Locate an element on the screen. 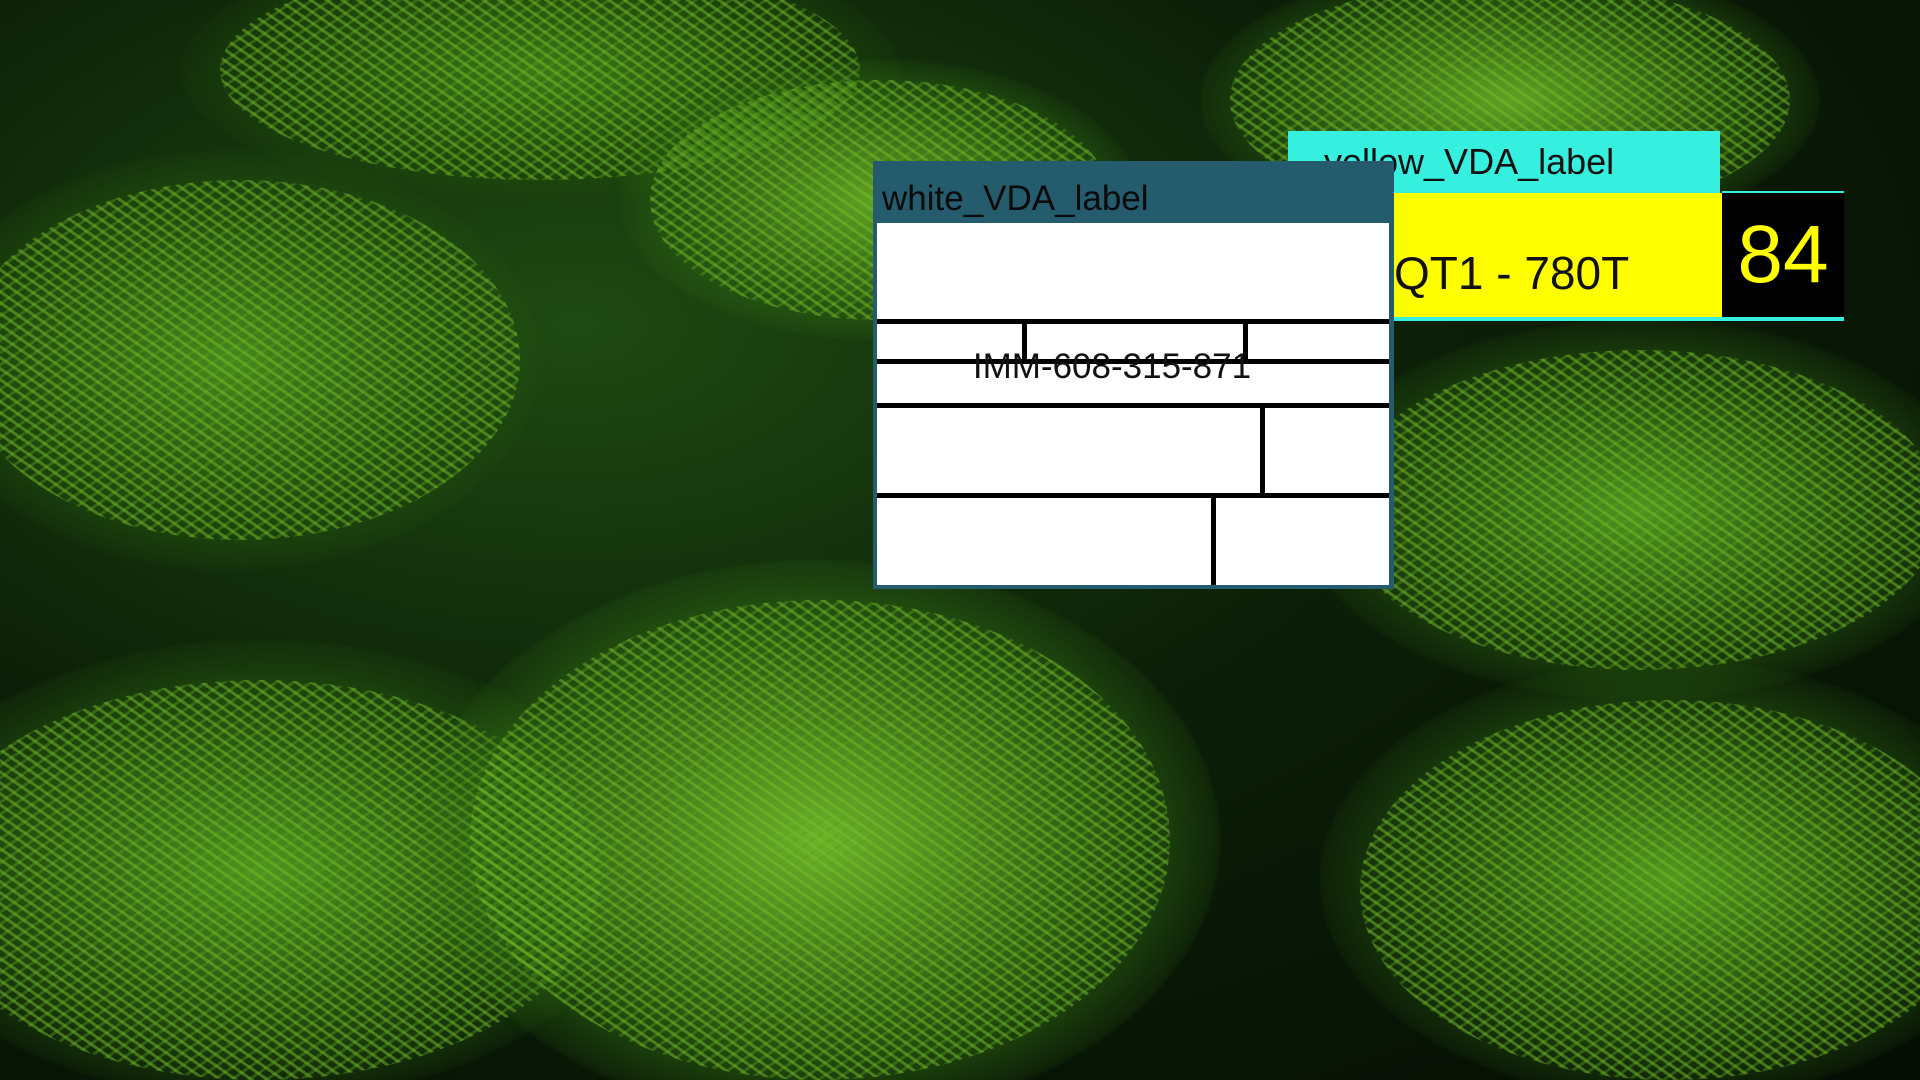 The width and height of the screenshot is (1920, 1080). part-code: QT1 - 780T is located at coordinates (1512, 273).